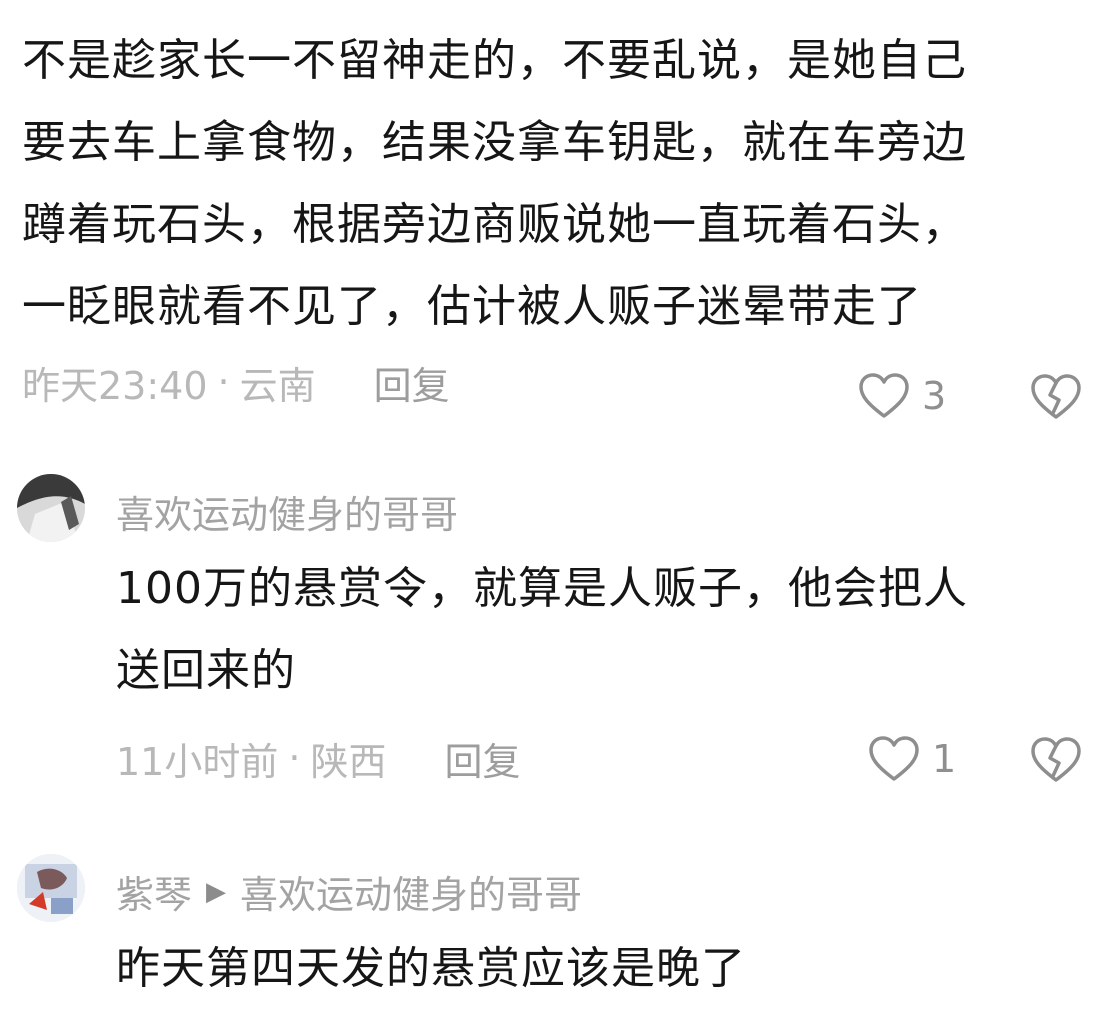 The width and height of the screenshot is (1116, 1011). Describe the element at coordinates (154, 891) in the screenshot. I see `reply-author: 紫琴` at that location.